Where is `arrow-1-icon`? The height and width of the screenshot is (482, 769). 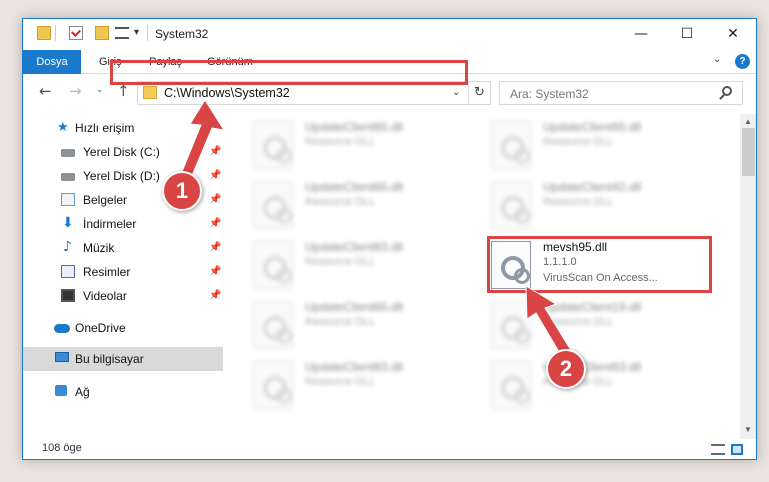 arrow-1-icon is located at coordinates (203, 139).